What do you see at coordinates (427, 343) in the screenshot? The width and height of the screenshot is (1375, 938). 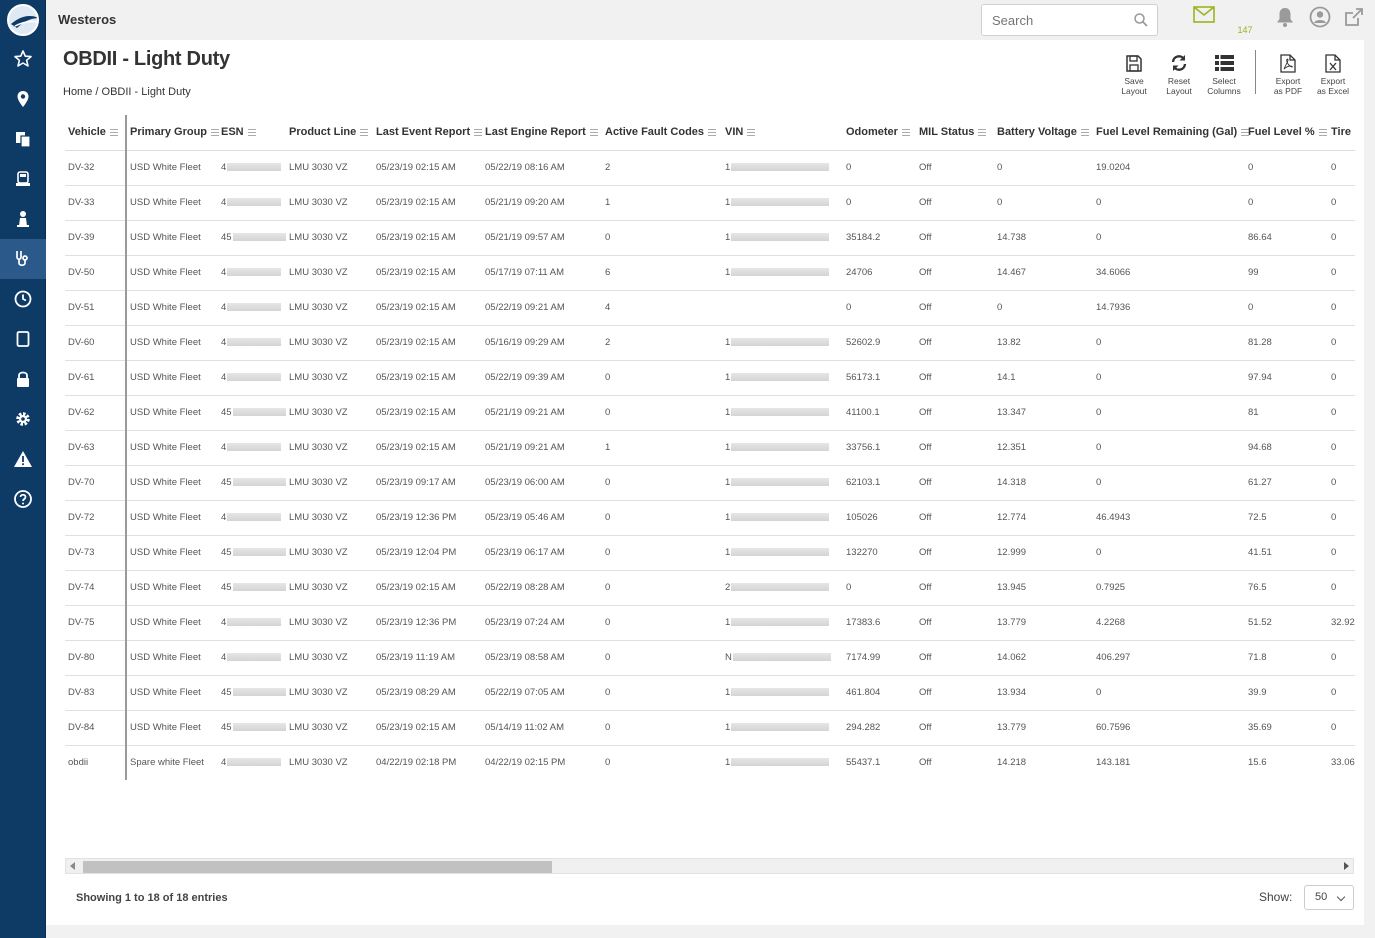 I see `table-cell: 05/23/19 02:15 AM` at bounding box center [427, 343].